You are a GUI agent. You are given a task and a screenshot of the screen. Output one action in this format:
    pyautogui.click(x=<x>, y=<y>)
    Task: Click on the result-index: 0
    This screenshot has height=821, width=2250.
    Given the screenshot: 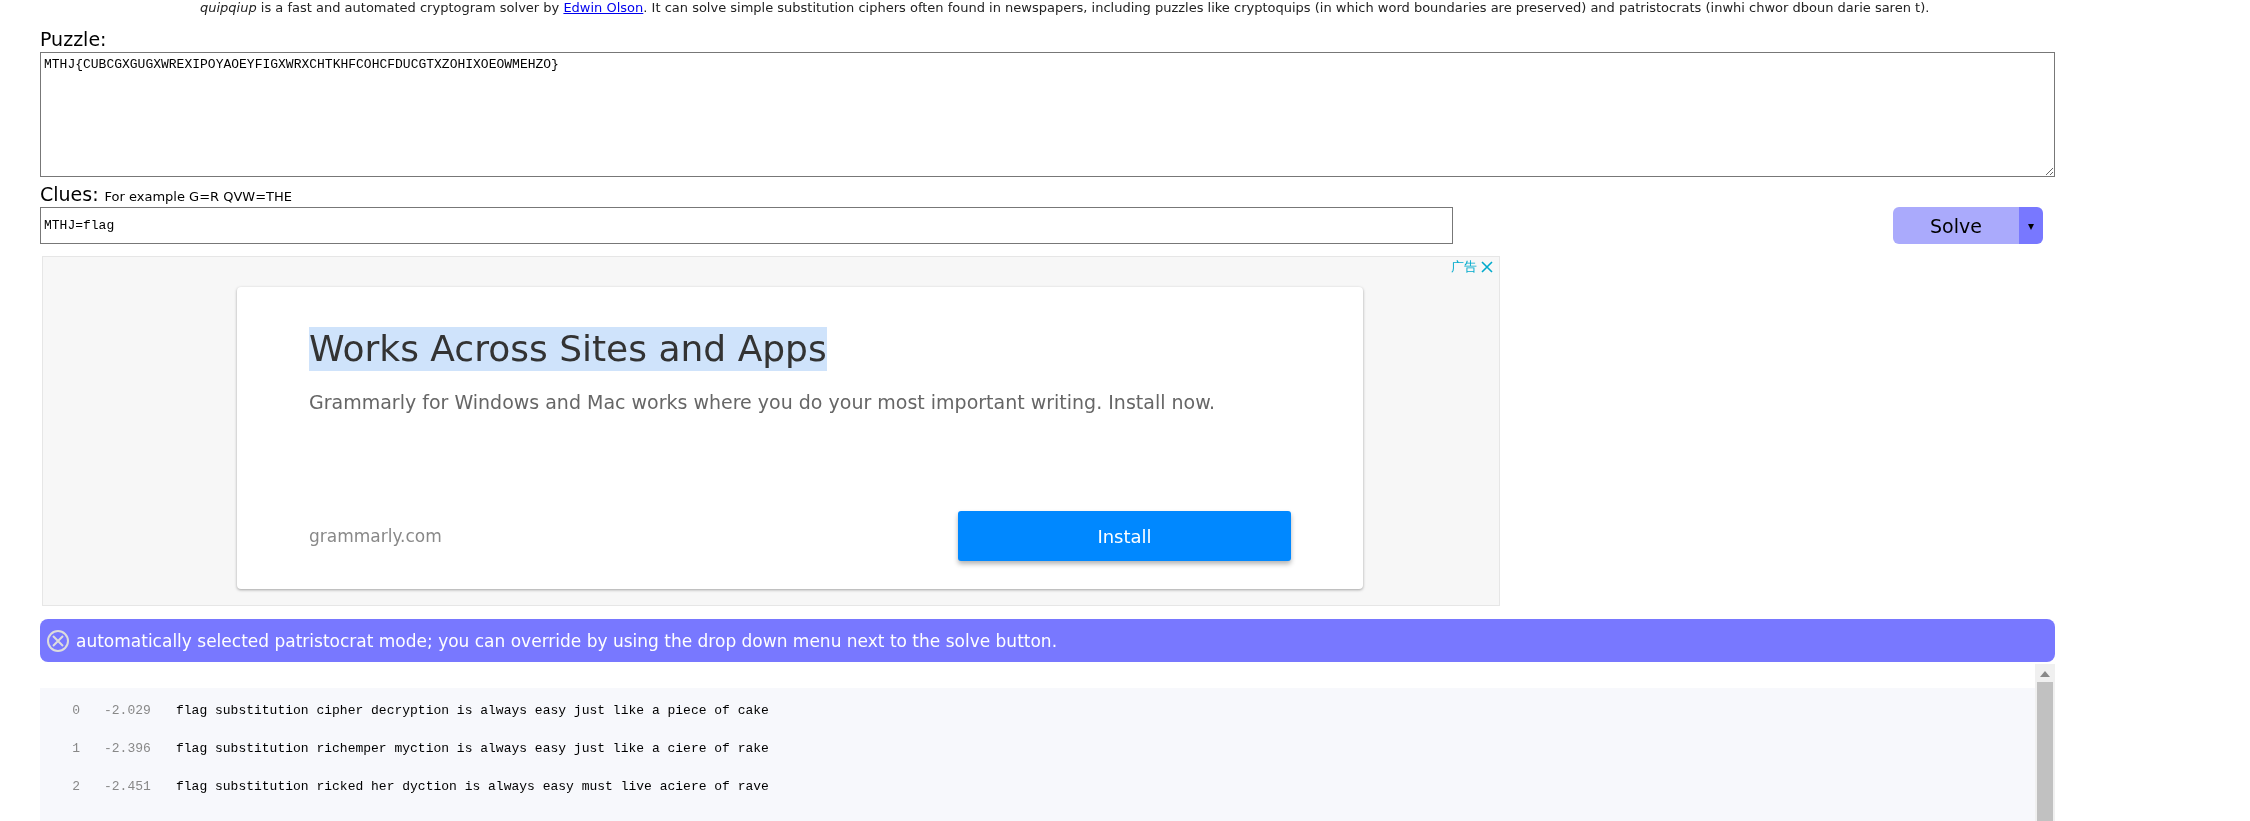 What is the action you would take?
    pyautogui.click(x=76, y=710)
    